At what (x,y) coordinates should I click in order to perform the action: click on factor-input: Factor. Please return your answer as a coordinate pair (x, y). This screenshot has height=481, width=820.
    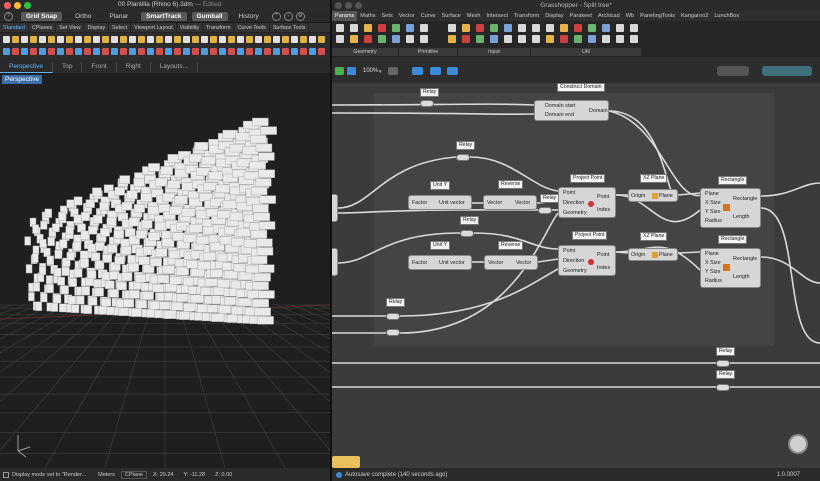
    Looking at the image, I should click on (419, 203).